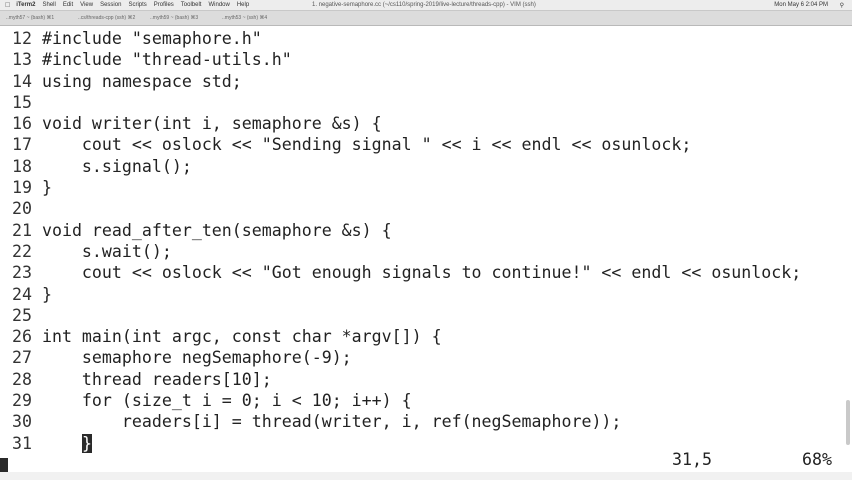 The image size is (852, 480). I want to click on terminal-tab-2: ..cs/threads-cpp (ssh) ⌘2, so click(108, 18).